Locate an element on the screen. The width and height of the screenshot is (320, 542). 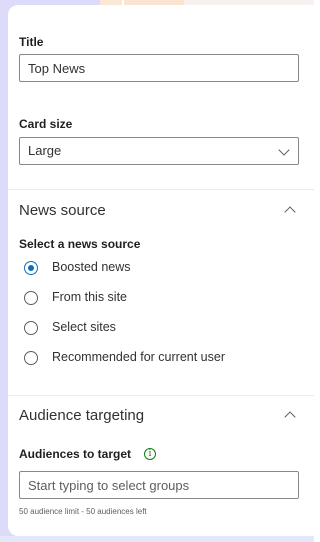
audiences-label: Audiences to target is located at coordinates (75, 454).